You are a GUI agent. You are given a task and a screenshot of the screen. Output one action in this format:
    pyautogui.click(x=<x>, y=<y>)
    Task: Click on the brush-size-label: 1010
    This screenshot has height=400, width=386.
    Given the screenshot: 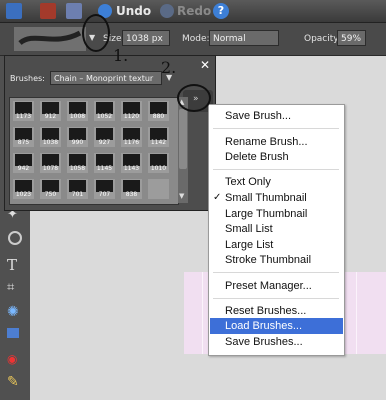 What is the action you would take?
    pyautogui.click(x=158, y=168)
    